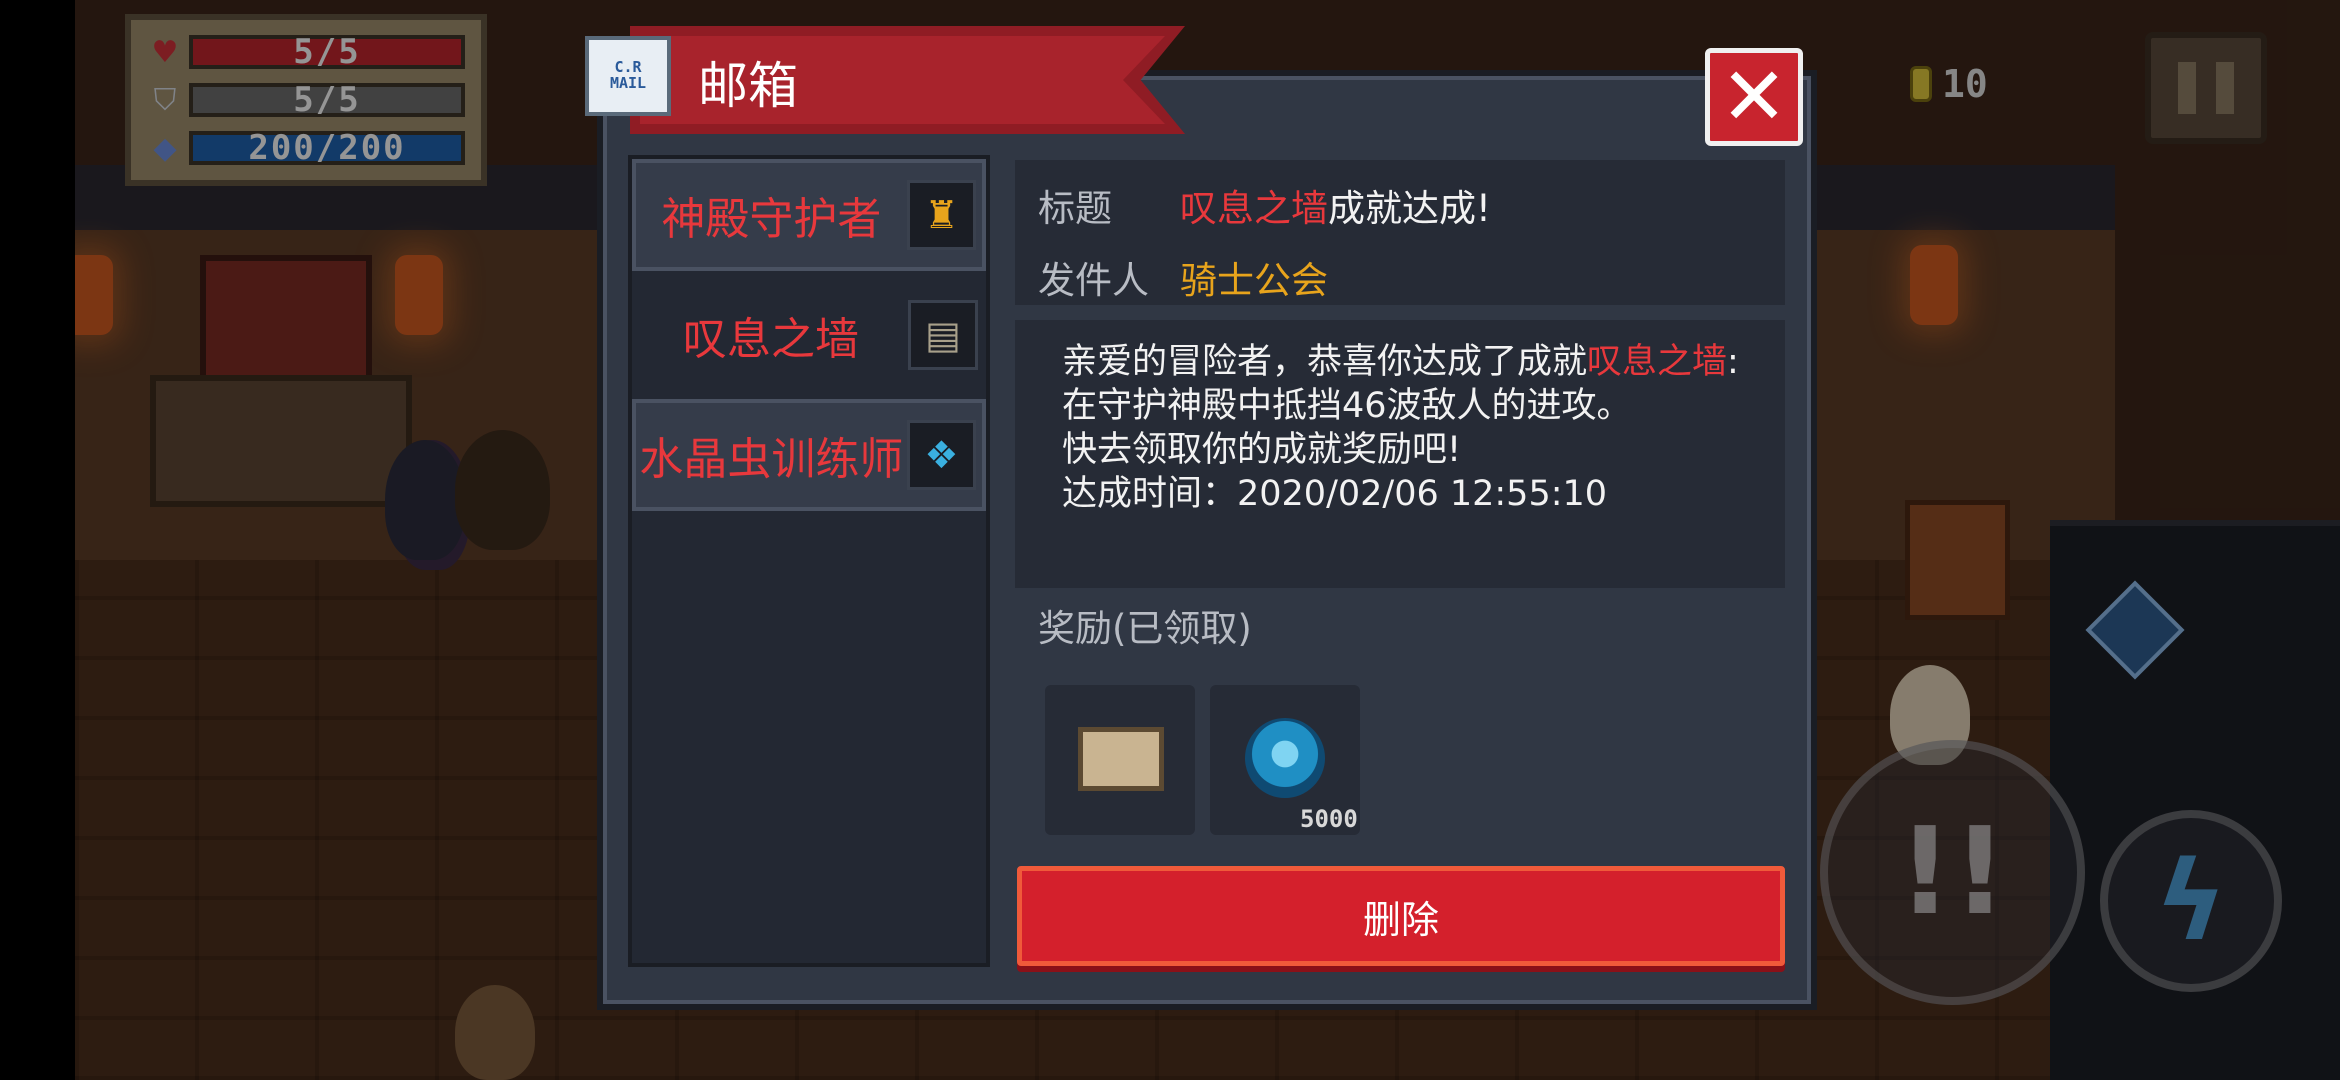 This screenshot has height=1080, width=2340. What do you see at coordinates (771, 339) in the screenshot?
I see `mail-item-label: 叹息之墙` at bounding box center [771, 339].